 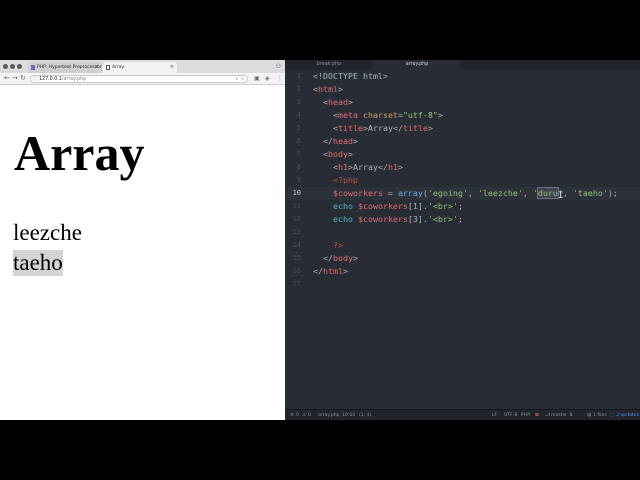 What do you see at coordinates (329, 415) in the screenshot?
I see `status-file-name: array.php` at bounding box center [329, 415].